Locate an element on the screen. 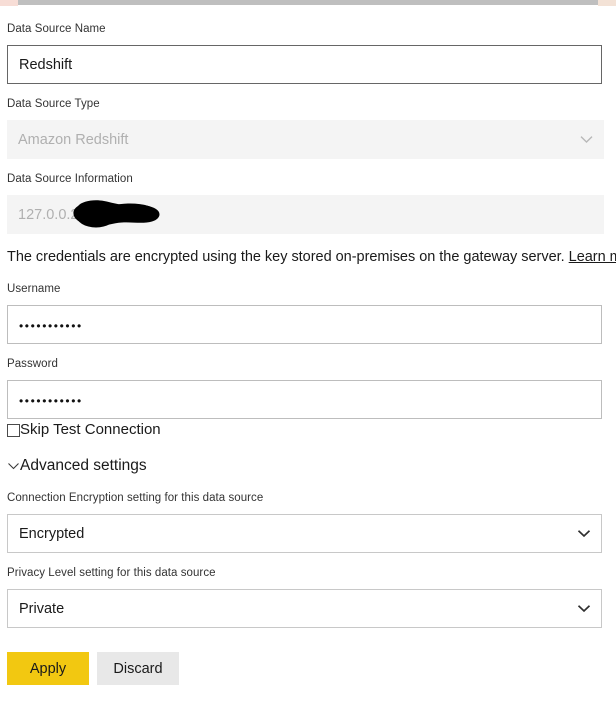 The width and height of the screenshot is (616, 720). skip-test-connection-label: Skip Test Connection is located at coordinates (90, 429).